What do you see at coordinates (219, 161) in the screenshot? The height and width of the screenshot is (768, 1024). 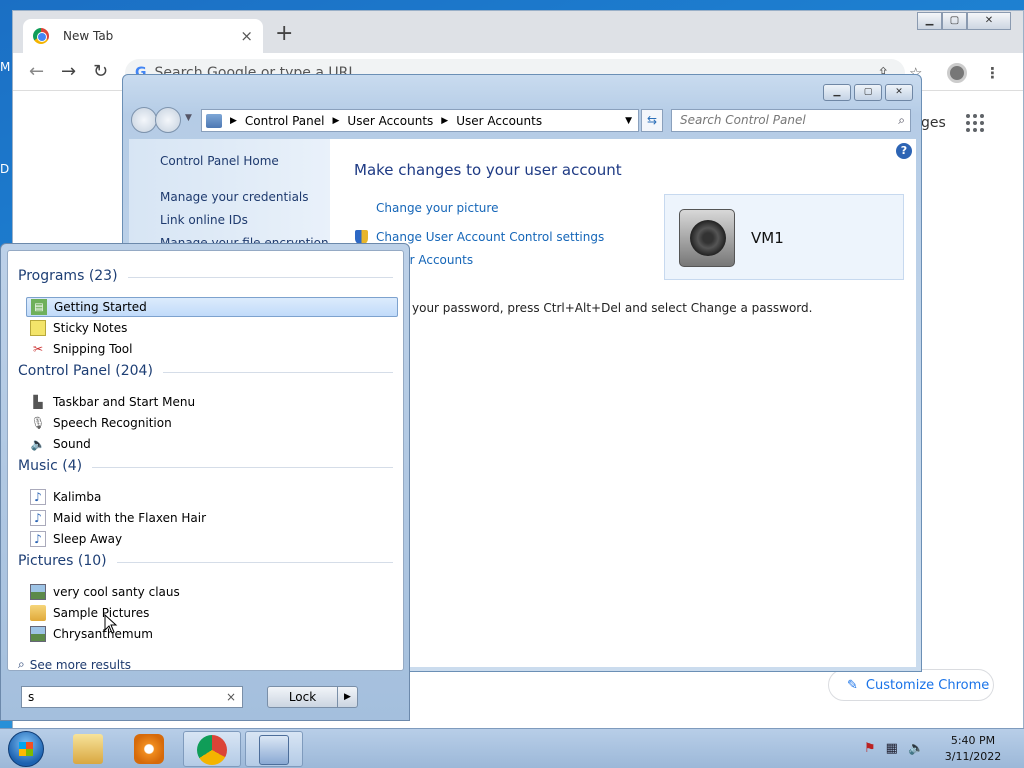 I see `control-panel-home-link: Control Panel Home` at bounding box center [219, 161].